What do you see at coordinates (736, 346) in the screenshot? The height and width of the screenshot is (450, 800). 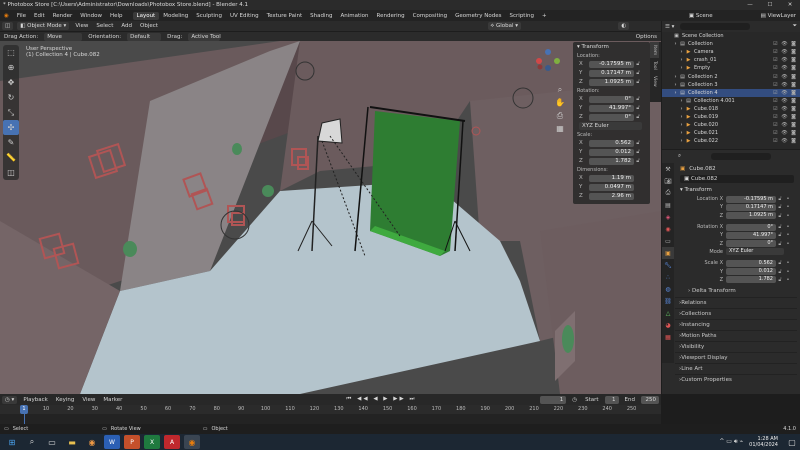 I see `properties-section-header: › Visibility` at bounding box center [736, 346].